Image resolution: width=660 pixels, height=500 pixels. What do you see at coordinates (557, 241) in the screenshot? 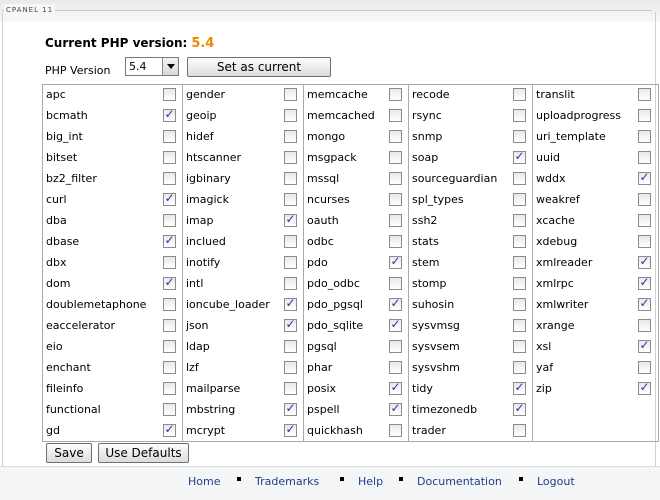
I see `extension-label: xdebug` at bounding box center [557, 241].